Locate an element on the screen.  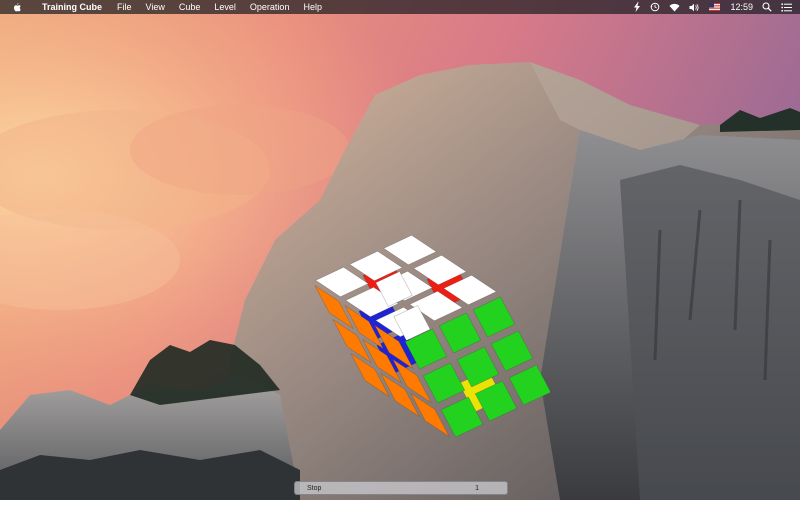
move-count: 1 is located at coordinates (477, 488).